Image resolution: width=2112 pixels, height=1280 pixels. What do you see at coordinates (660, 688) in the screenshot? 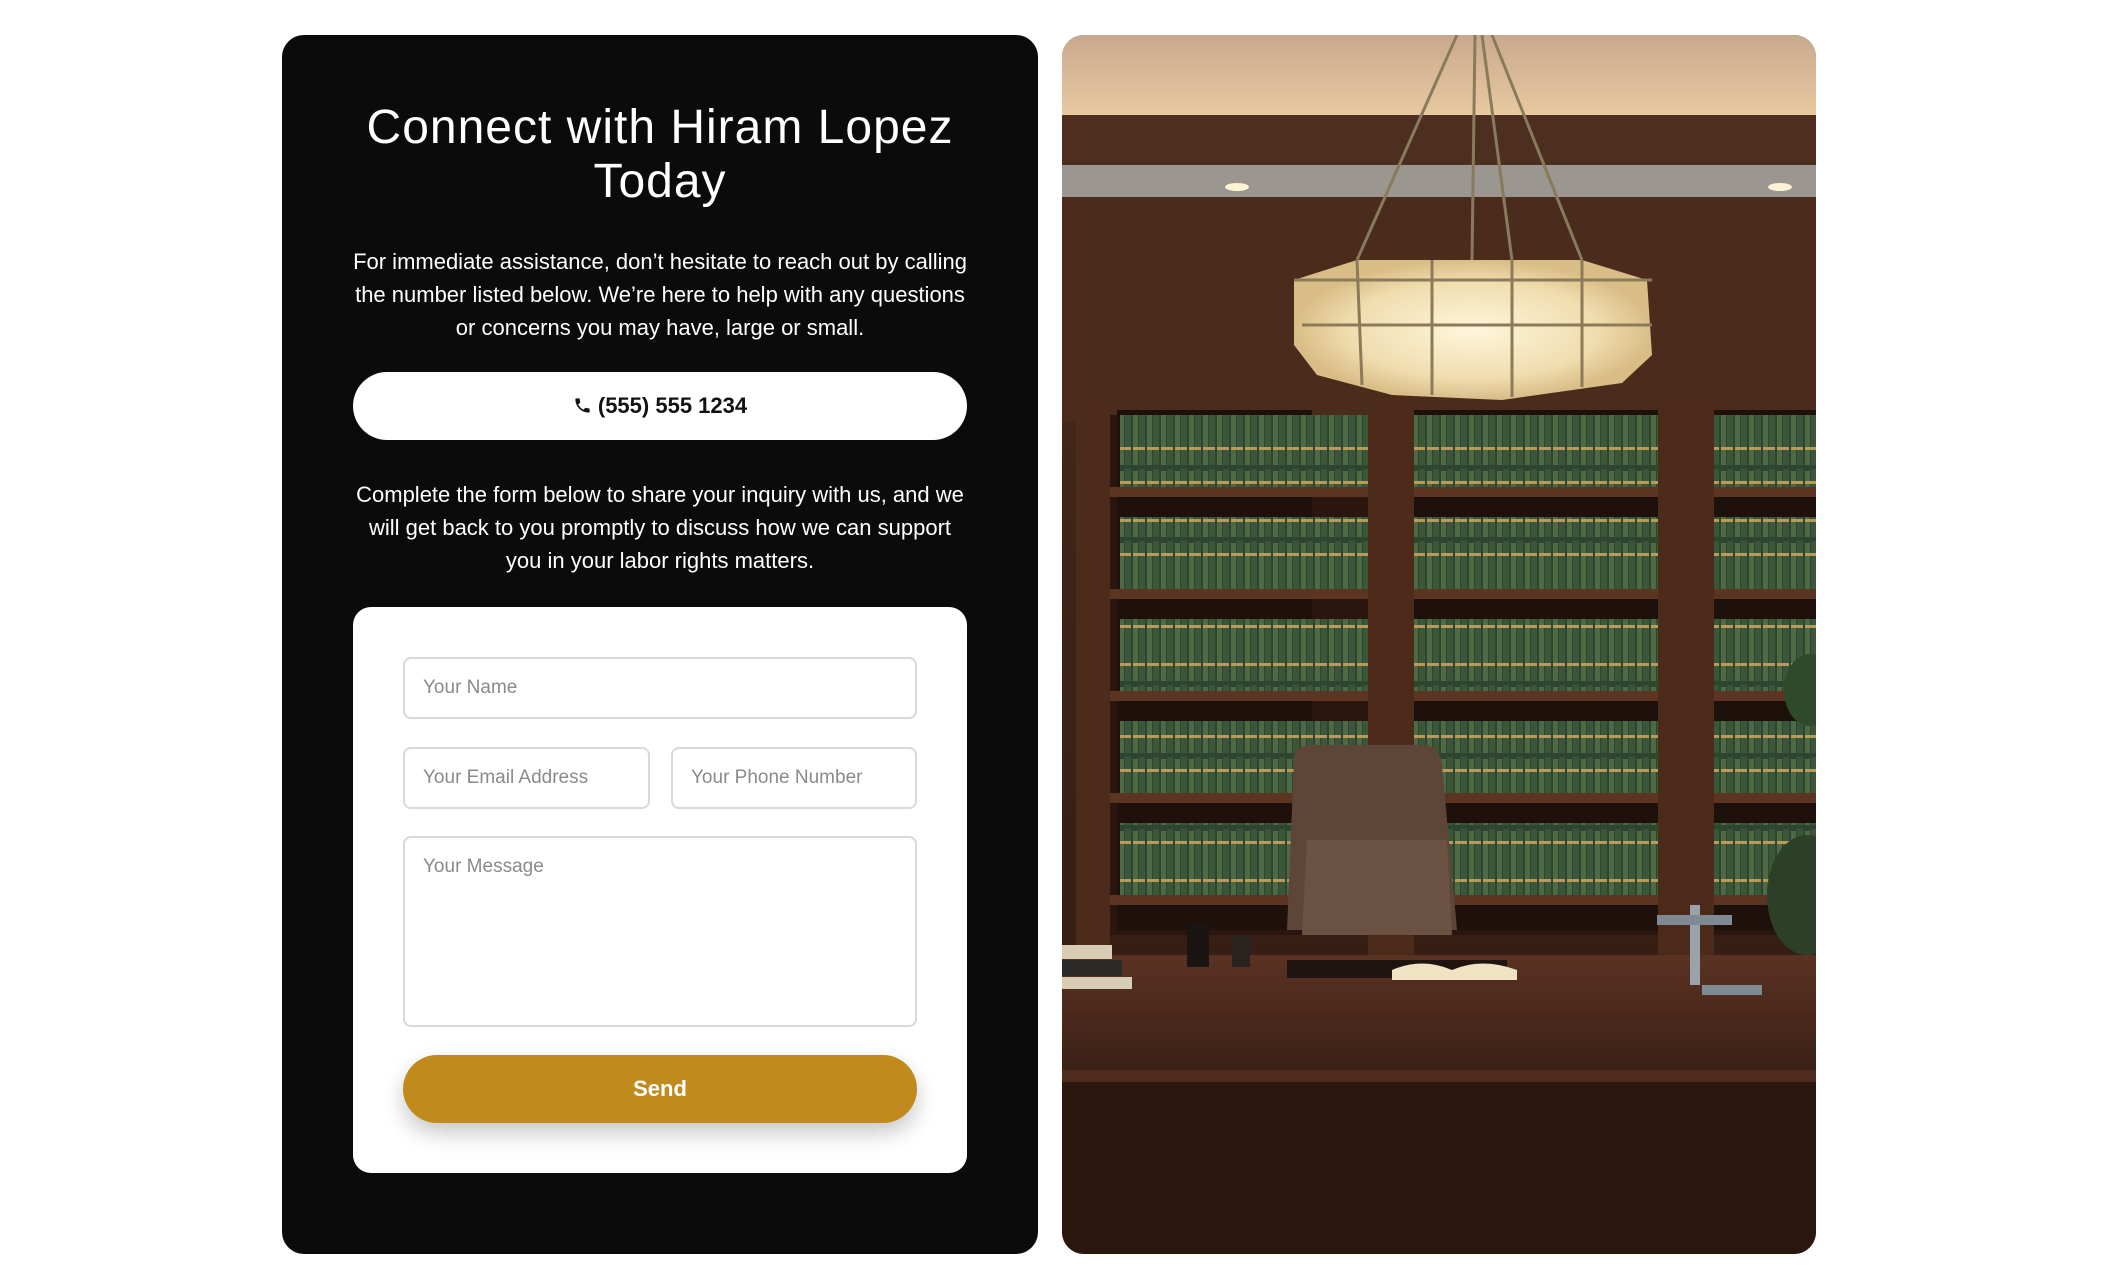
I see `name-input` at bounding box center [660, 688].